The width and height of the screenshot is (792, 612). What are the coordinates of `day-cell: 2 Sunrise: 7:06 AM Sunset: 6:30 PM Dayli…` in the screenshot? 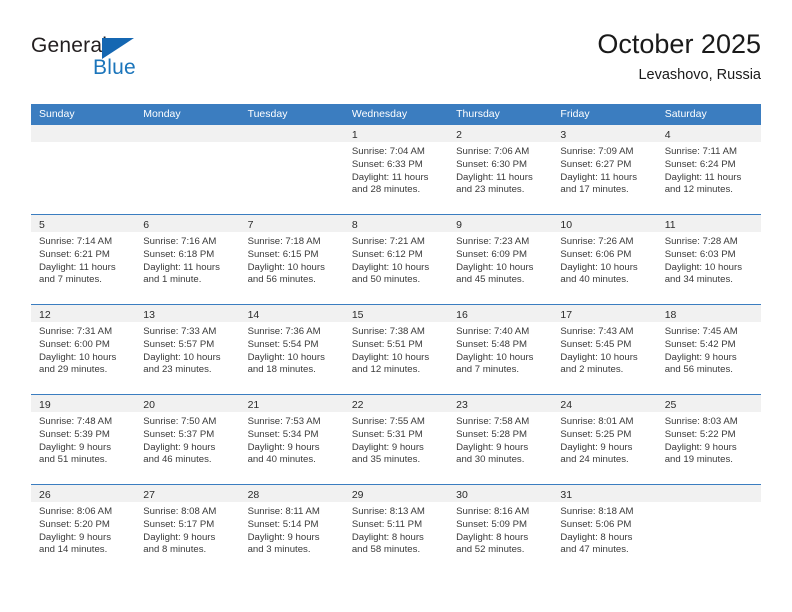 It's located at (500, 169).